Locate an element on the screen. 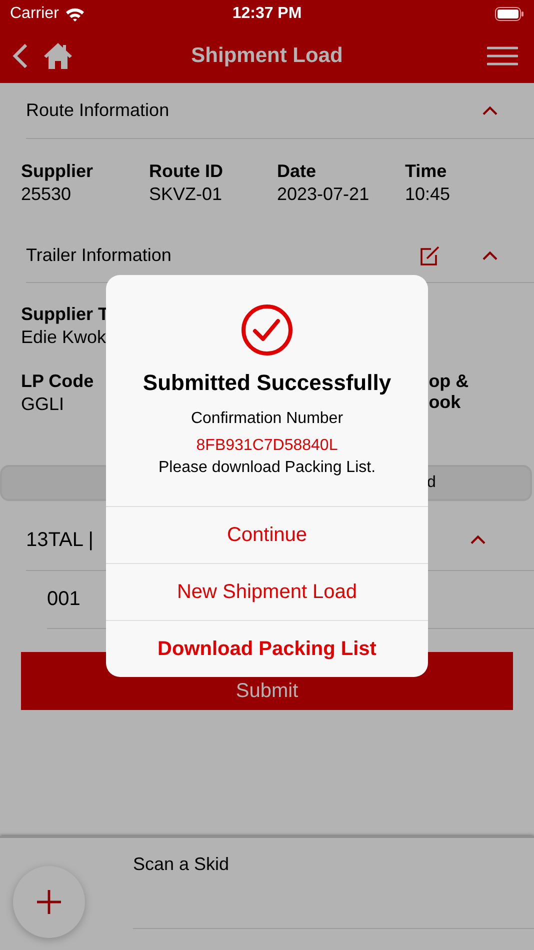  menu-icon is located at coordinates (502, 56).